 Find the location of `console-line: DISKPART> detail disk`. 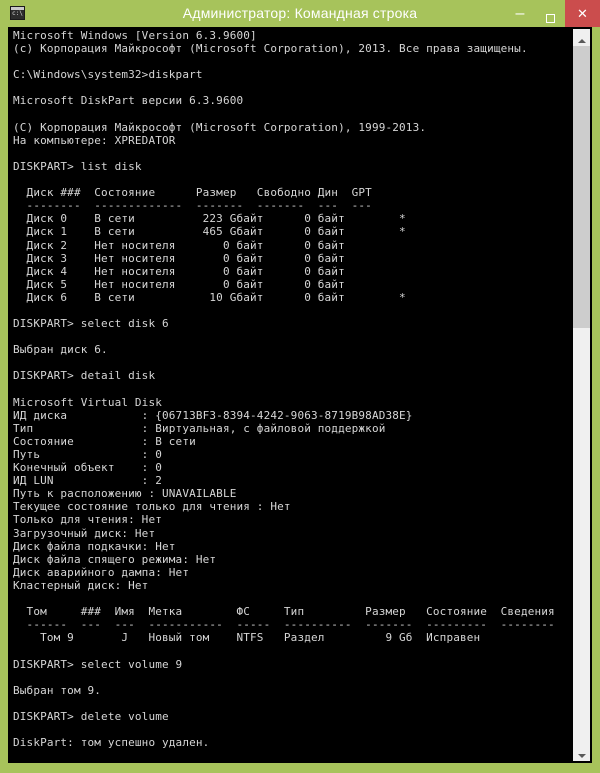

console-line: DISKPART> detail disk is located at coordinates (84, 376).